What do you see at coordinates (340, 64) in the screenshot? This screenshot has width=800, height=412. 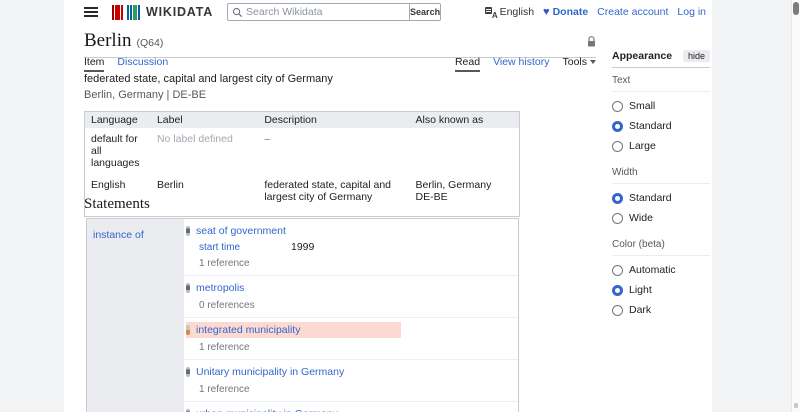 I see `page-tabs: Item Discussion Read View history Tools` at bounding box center [340, 64].